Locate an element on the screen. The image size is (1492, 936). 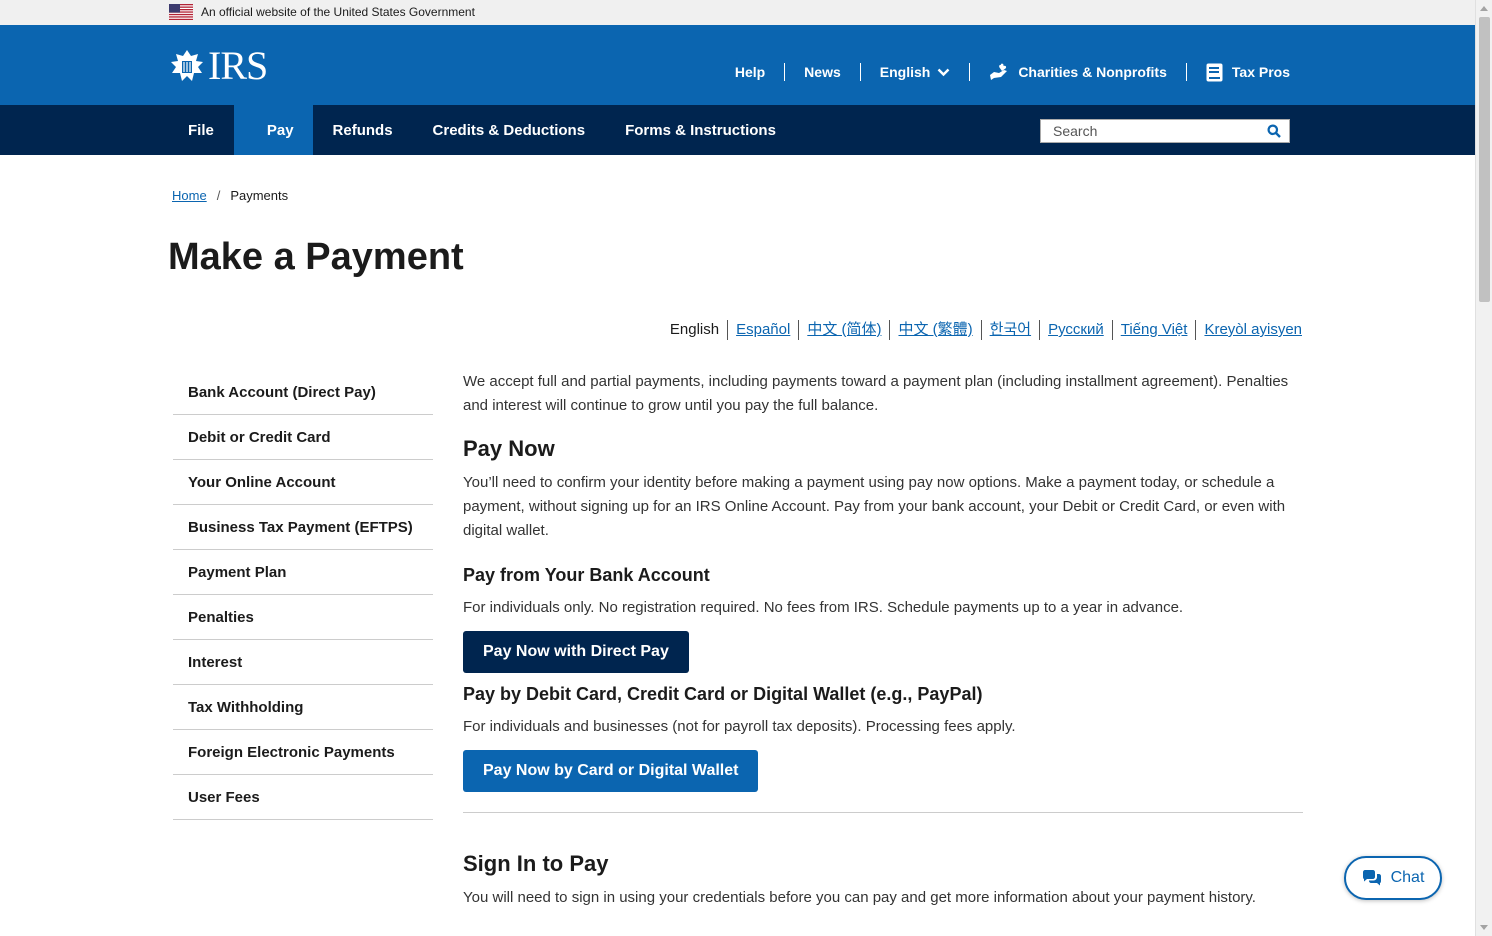
scroll-down-arrow-icon is located at coordinates (1484, 927).